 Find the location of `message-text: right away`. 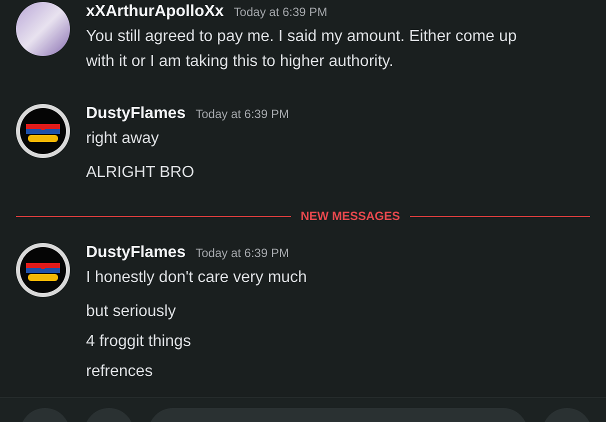

message-text: right away is located at coordinates (123, 139).